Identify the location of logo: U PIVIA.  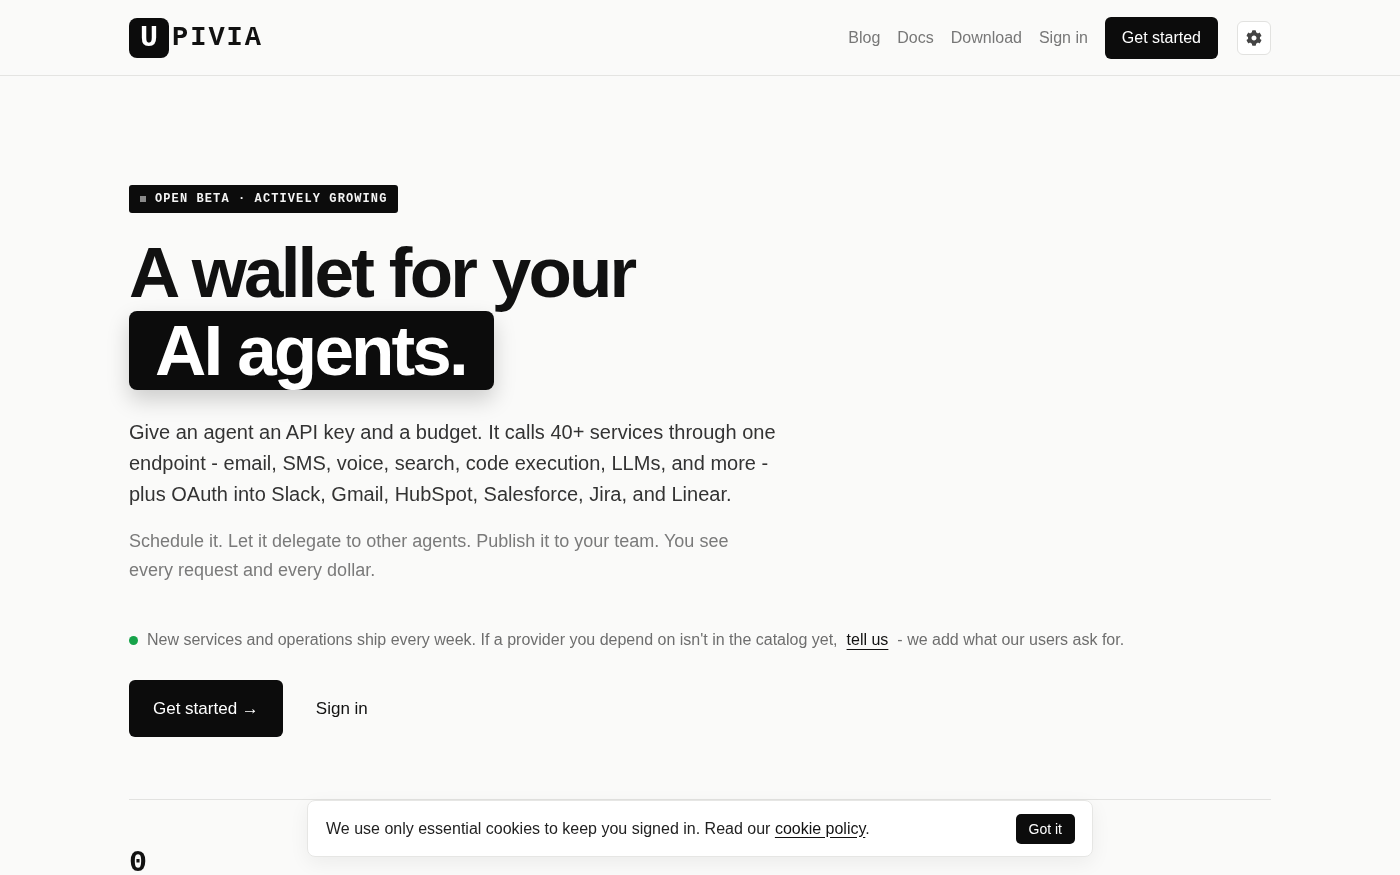
(196, 37).